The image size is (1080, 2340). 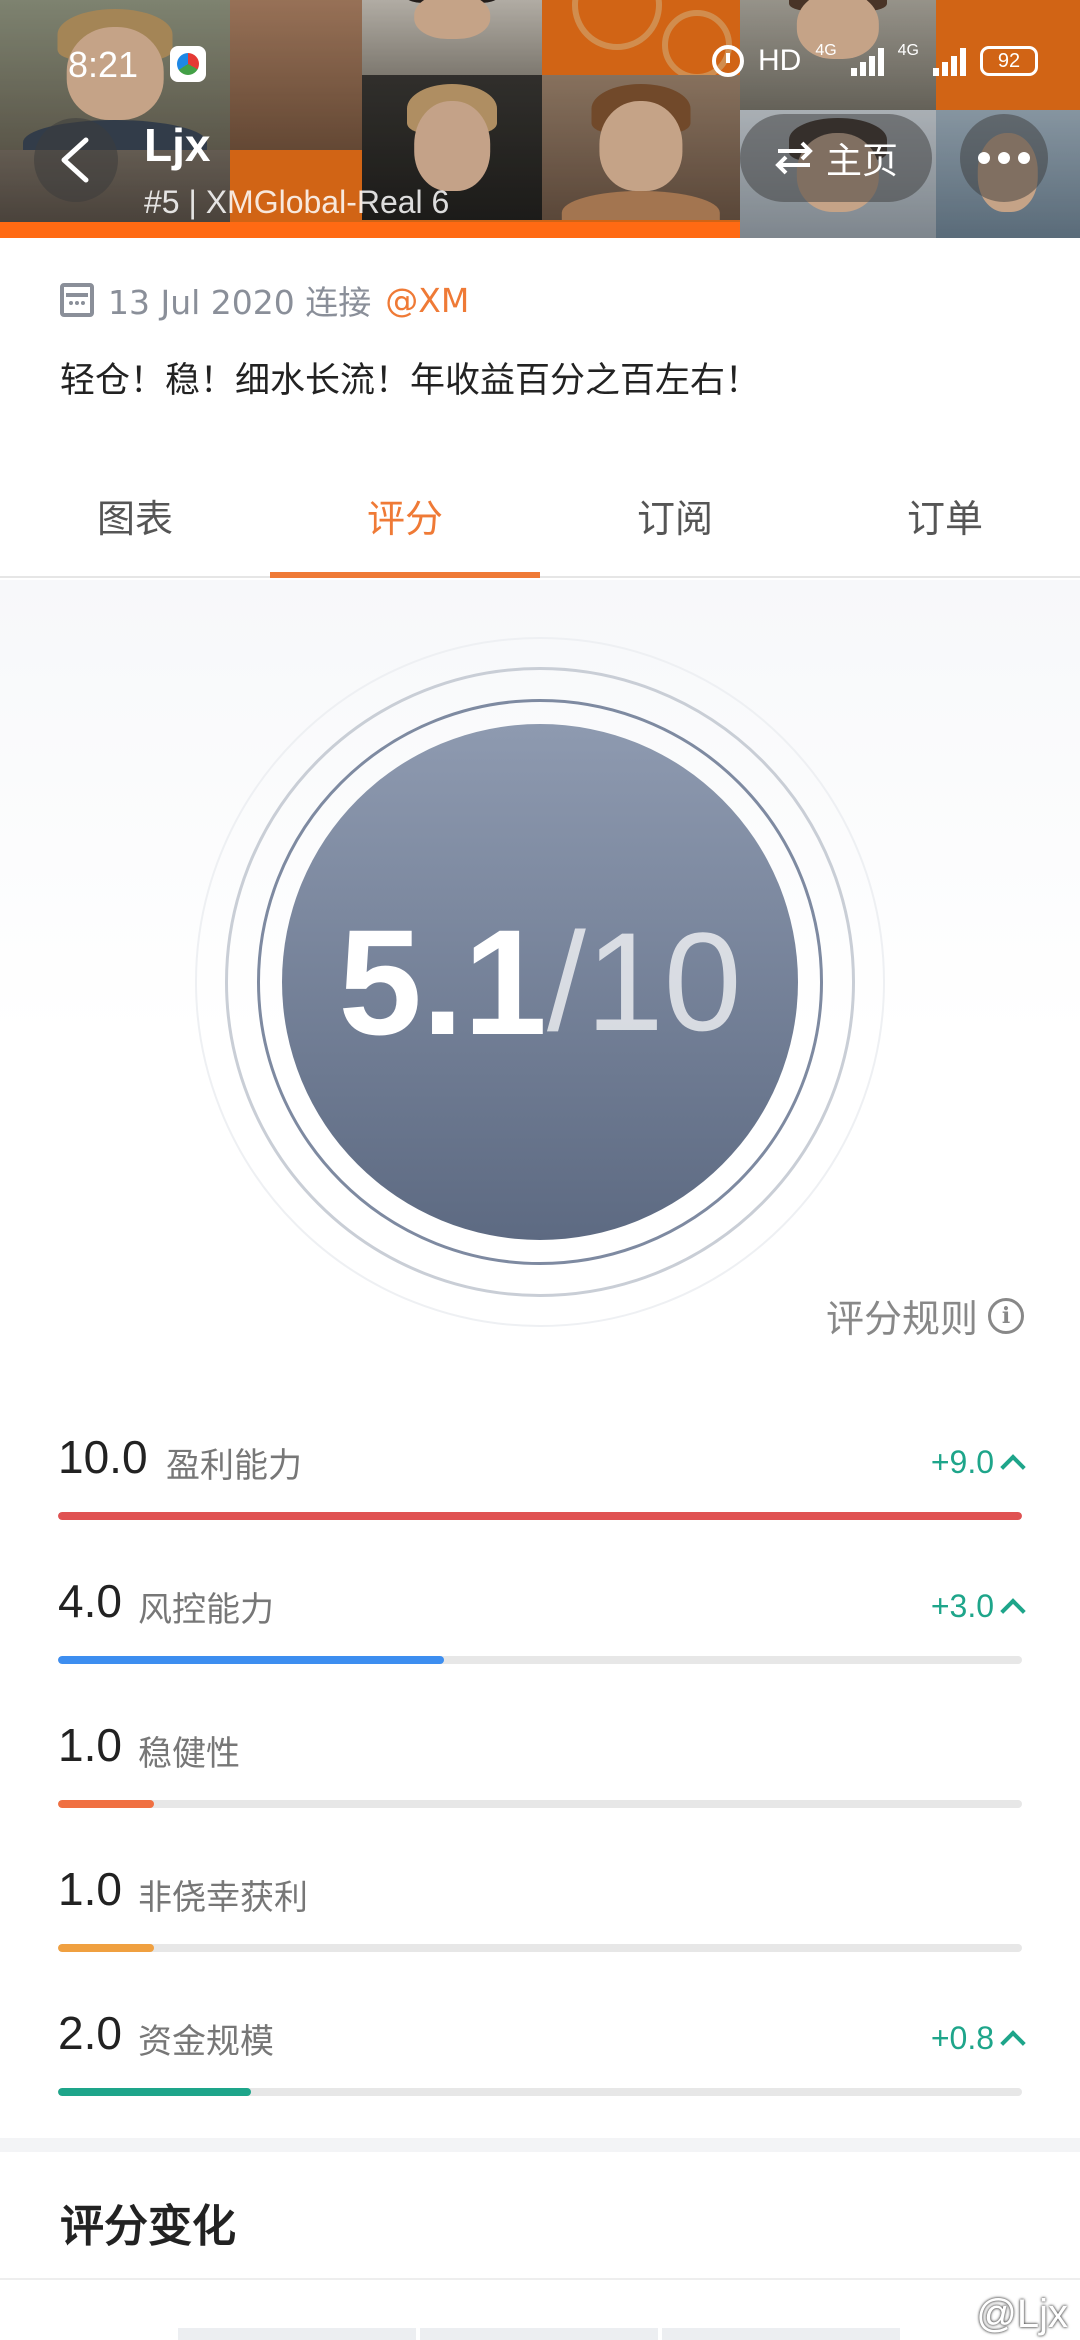 I want to click on score-circle: 5.1 /10, so click(x=540, y=982).